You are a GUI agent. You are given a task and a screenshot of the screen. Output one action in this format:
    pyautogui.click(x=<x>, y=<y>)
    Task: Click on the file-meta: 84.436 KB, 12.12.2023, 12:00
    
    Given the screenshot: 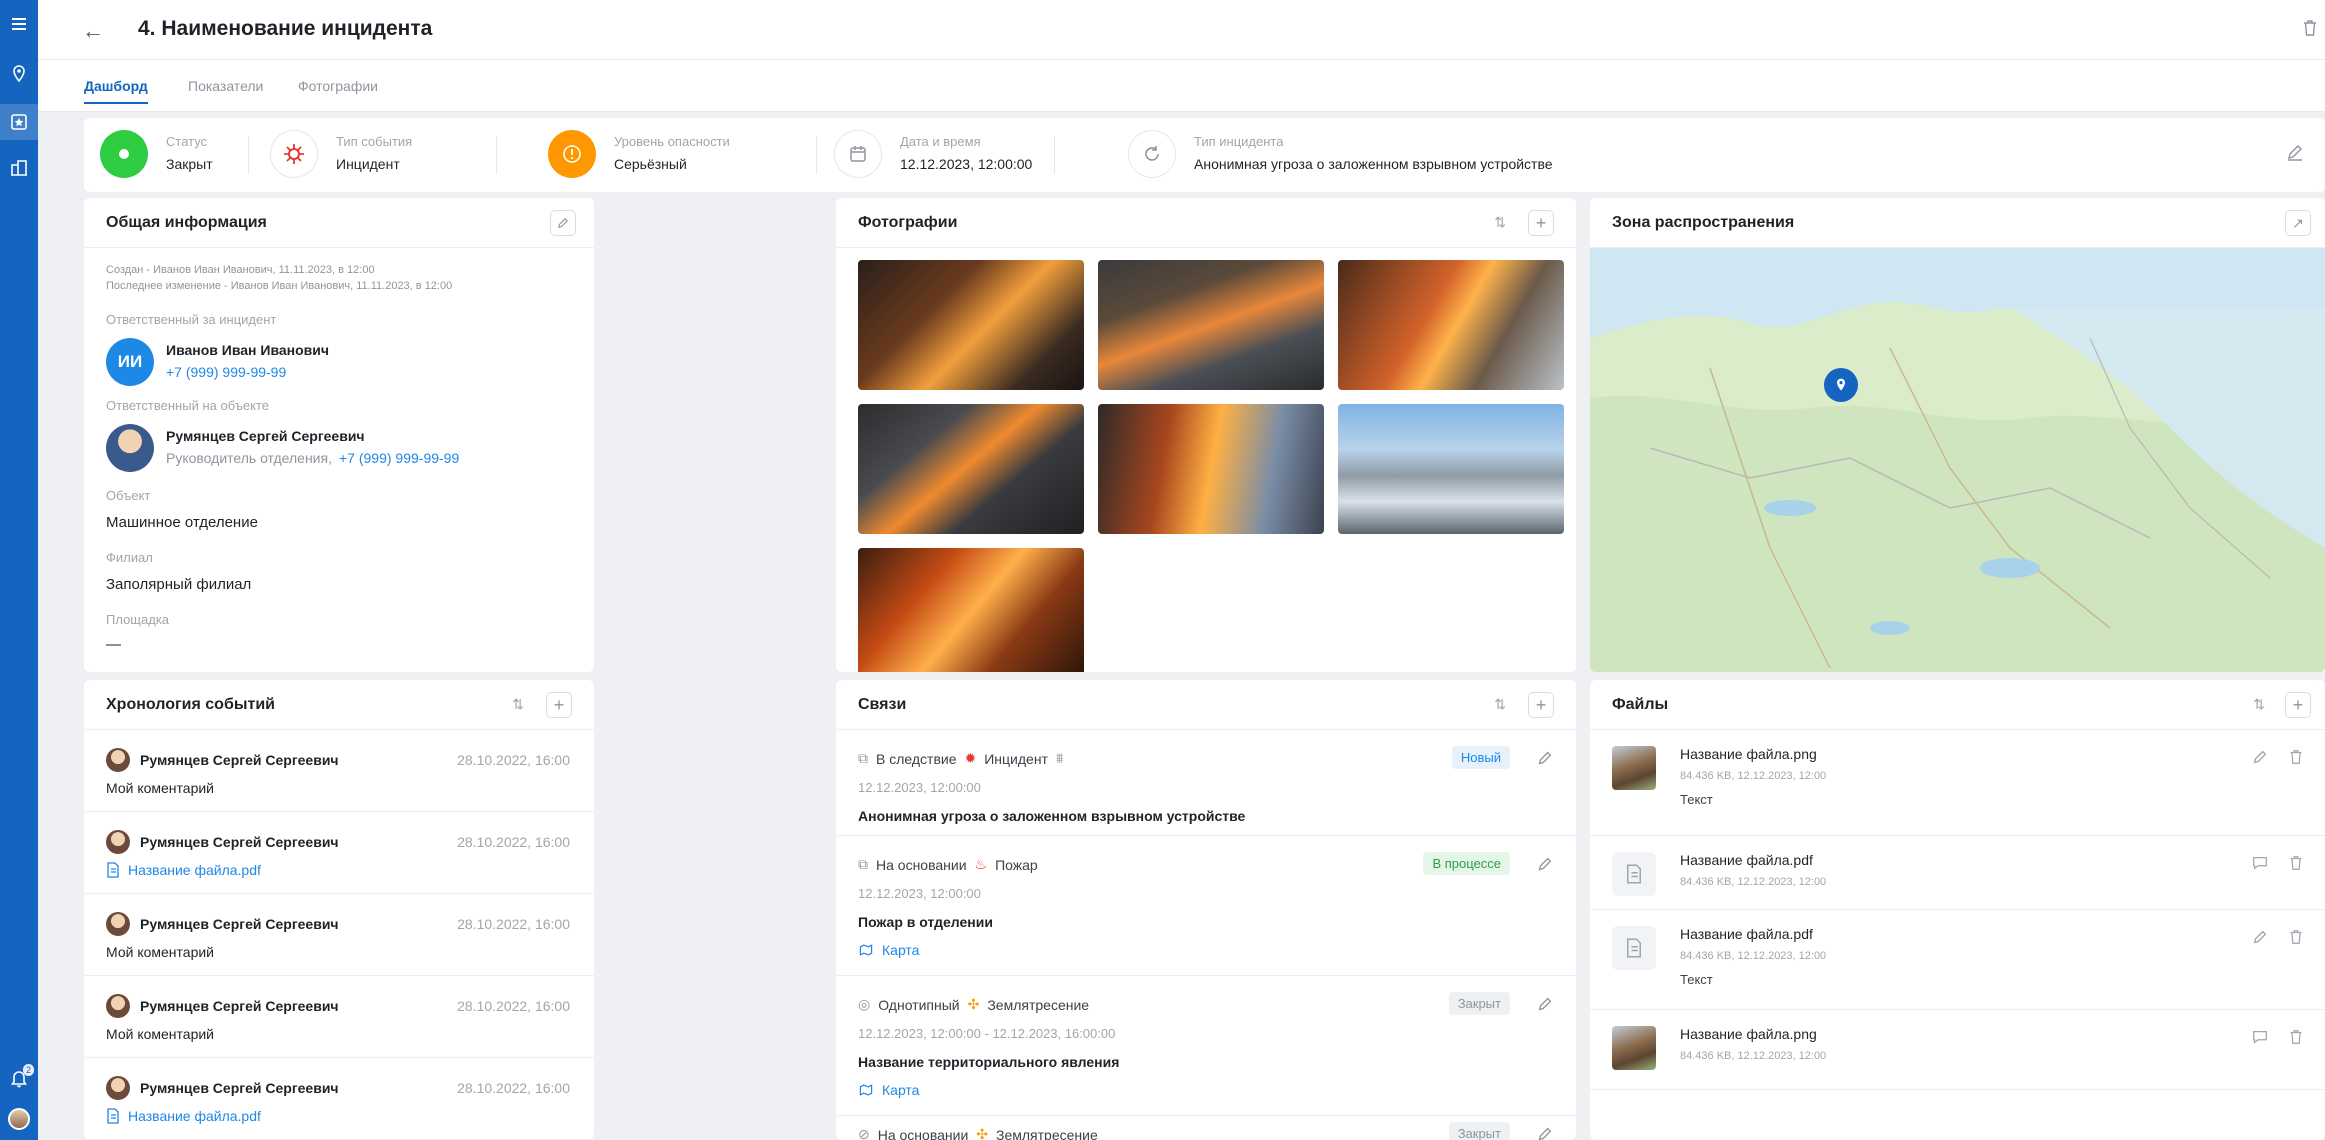 What is the action you would take?
    pyautogui.click(x=1753, y=1056)
    